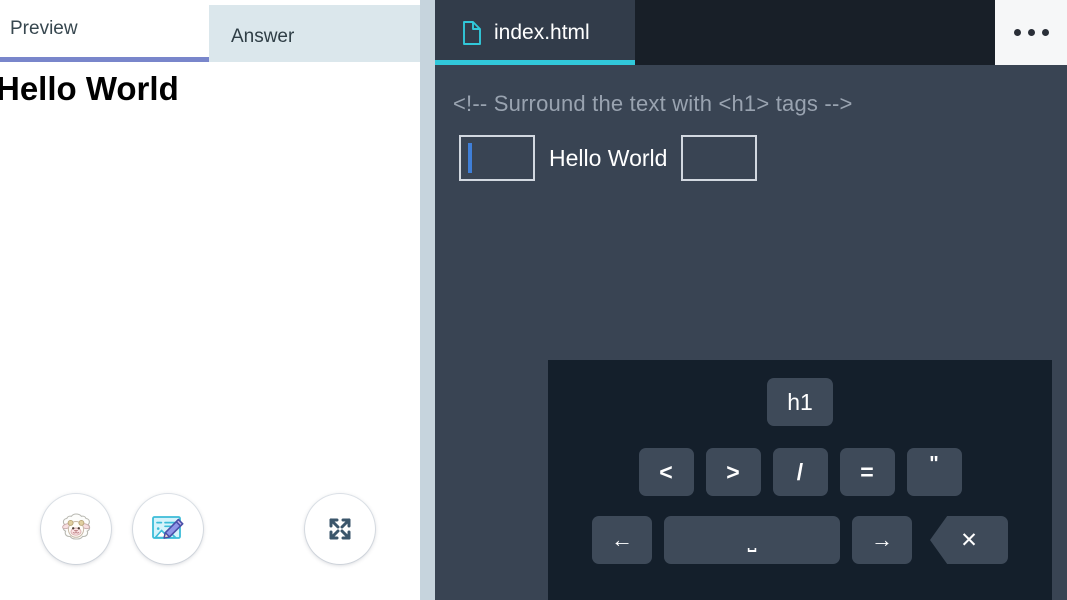 The image size is (1067, 600). I want to click on blank-input-after, so click(719, 158).